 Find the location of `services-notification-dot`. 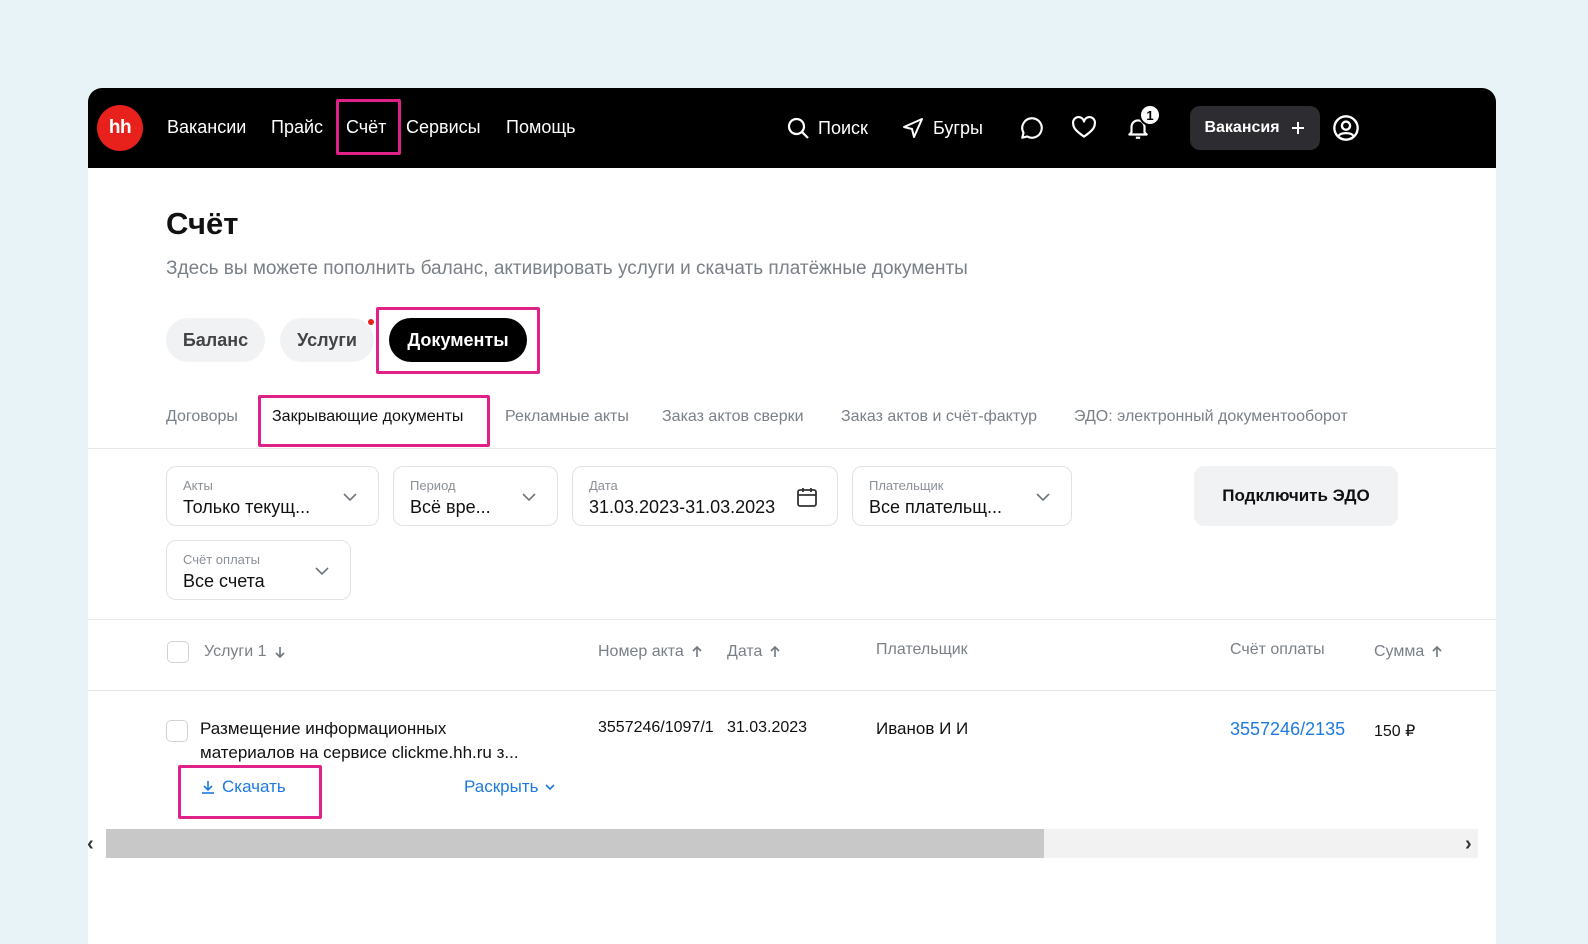

services-notification-dot is located at coordinates (371, 322).